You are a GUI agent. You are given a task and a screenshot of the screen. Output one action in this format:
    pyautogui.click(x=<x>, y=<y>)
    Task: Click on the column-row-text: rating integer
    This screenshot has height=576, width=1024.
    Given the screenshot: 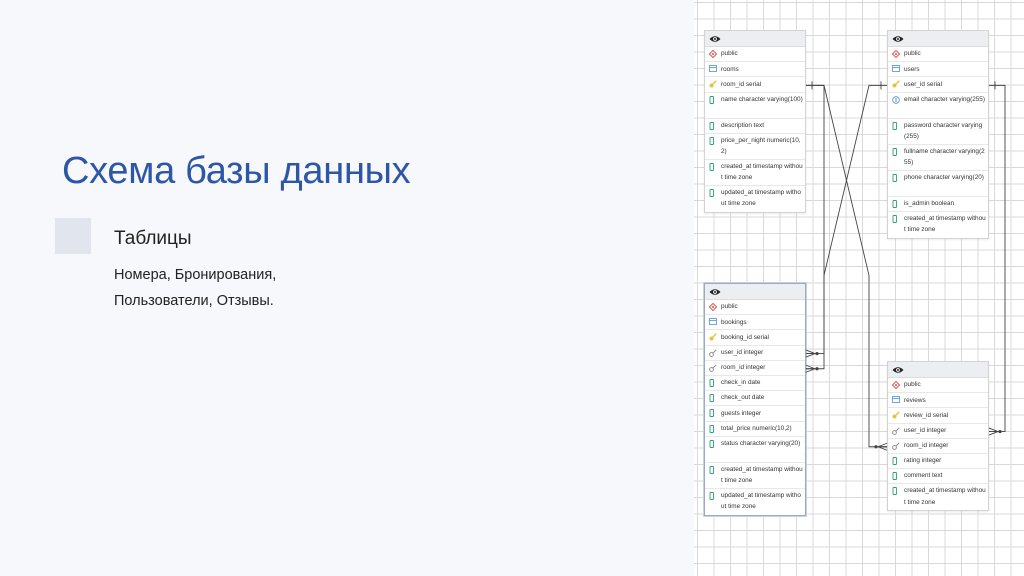 What is the action you would take?
    pyautogui.click(x=923, y=461)
    